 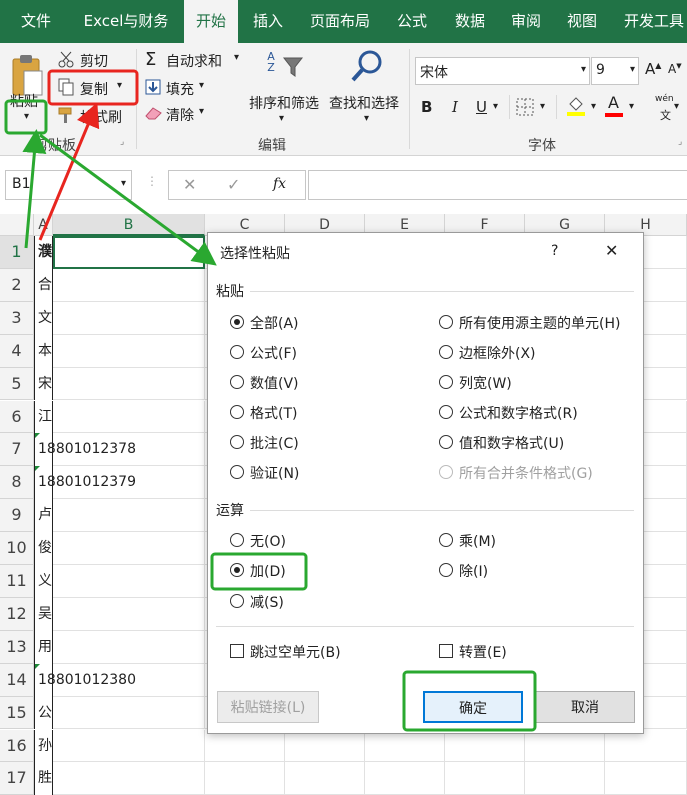 I want to click on label-operation-subtract: 减(S), so click(x=267, y=602).